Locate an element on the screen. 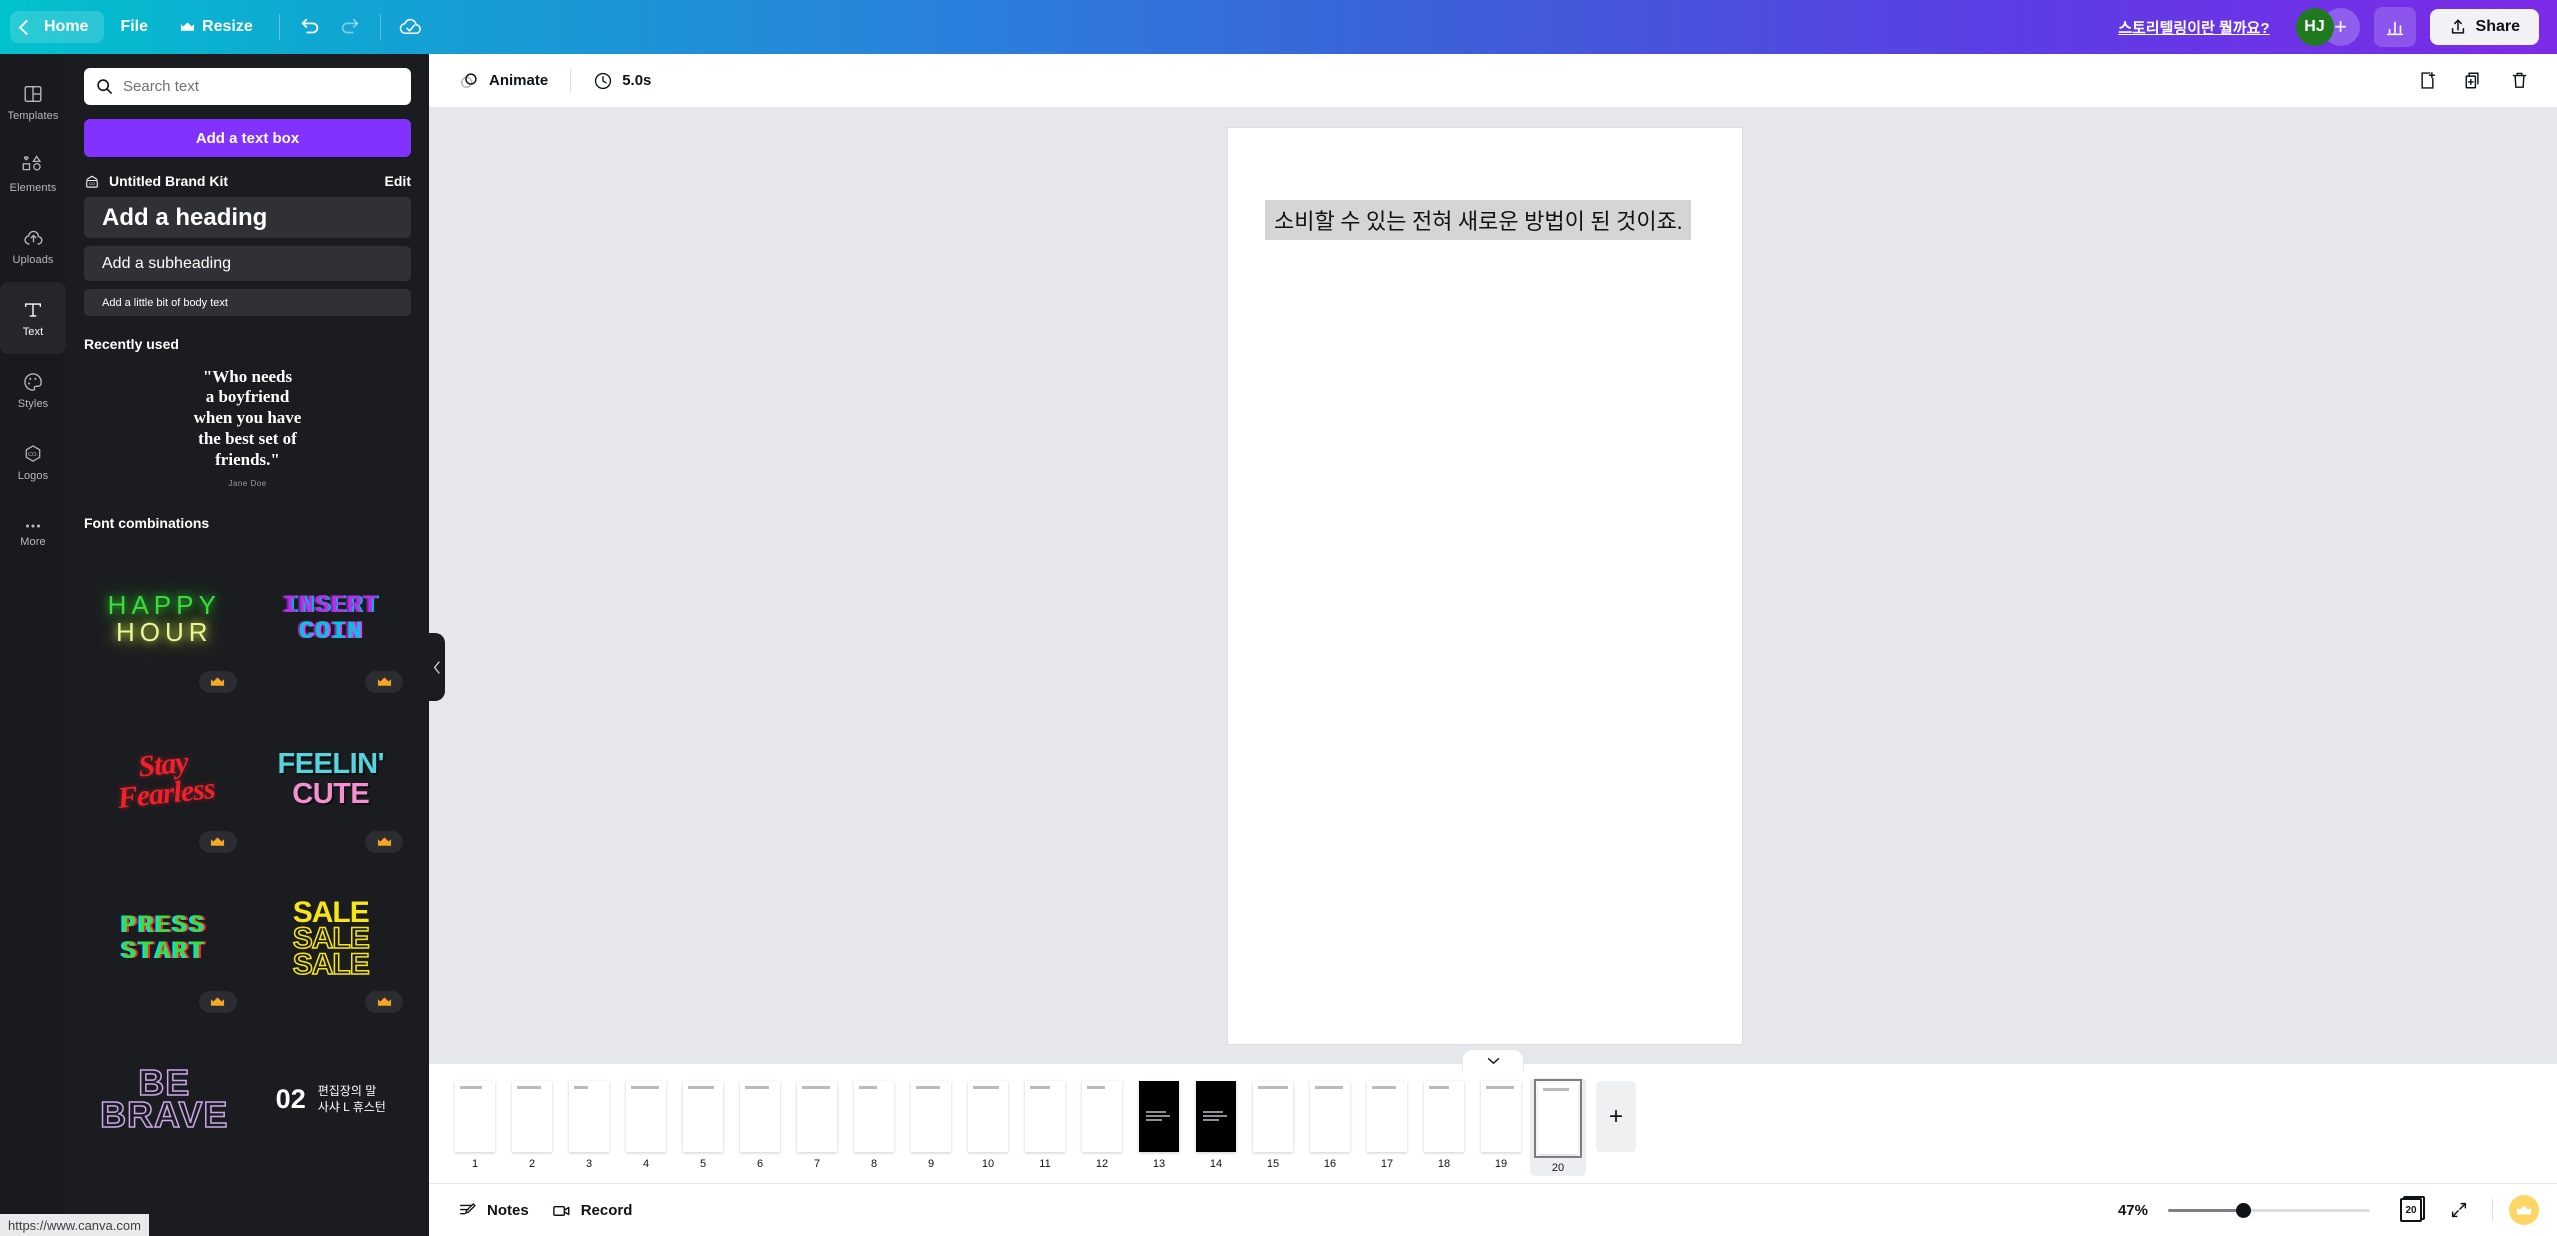 The width and height of the screenshot is (2557, 1236). page-thumbnail-18: 18 is located at coordinates (1444, 1125).